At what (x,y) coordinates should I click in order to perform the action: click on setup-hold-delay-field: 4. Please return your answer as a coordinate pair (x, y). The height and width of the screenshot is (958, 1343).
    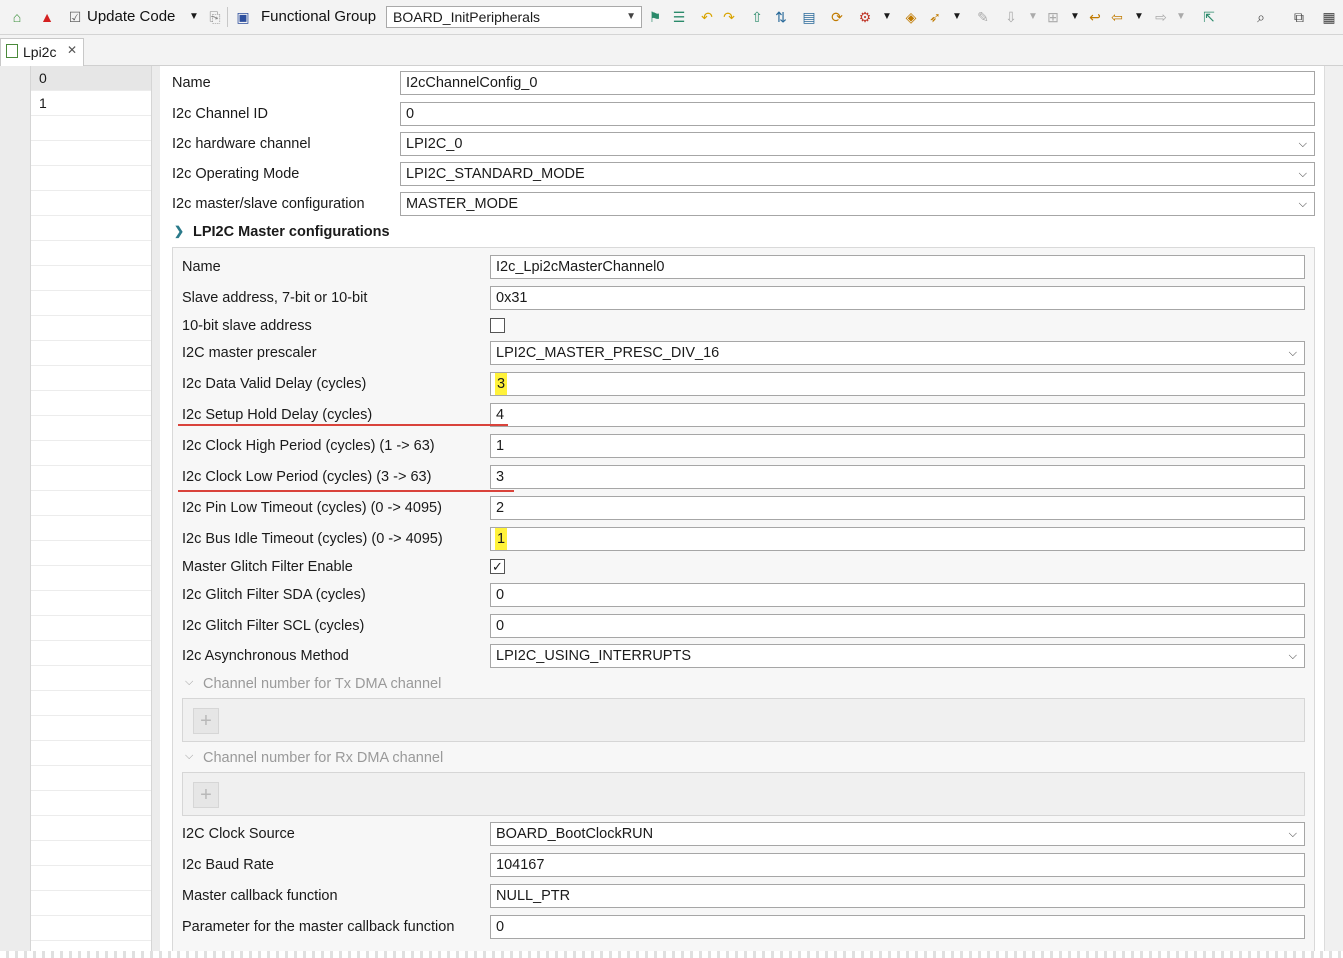
    Looking at the image, I should click on (897, 415).